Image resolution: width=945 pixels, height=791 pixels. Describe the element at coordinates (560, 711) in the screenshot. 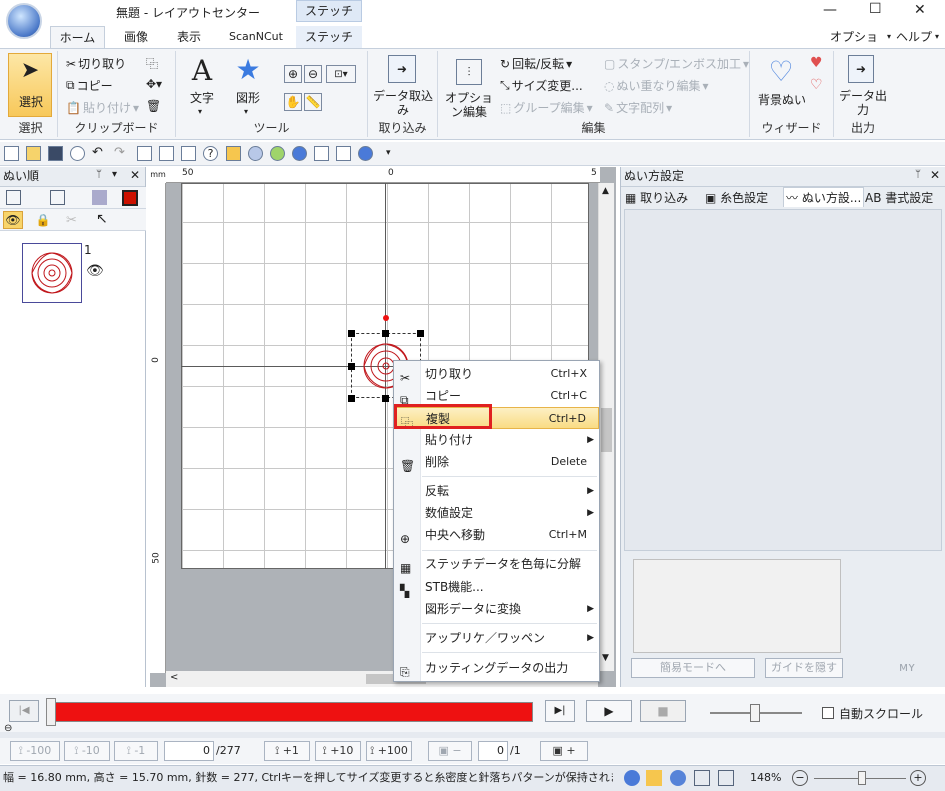

I see `go-end-icon: ▶|` at that location.